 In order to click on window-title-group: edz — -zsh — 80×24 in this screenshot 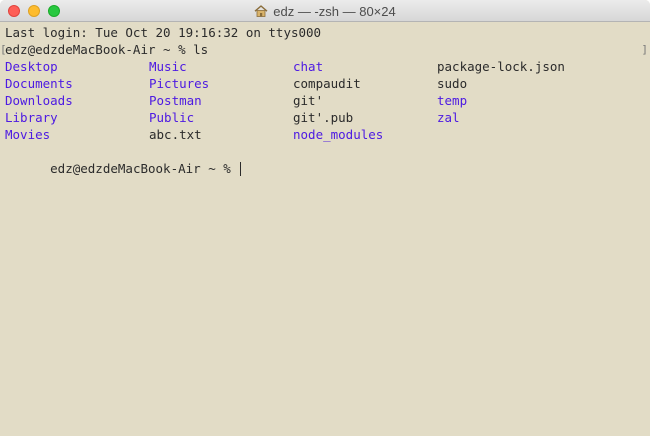, I will do `click(325, 11)`.